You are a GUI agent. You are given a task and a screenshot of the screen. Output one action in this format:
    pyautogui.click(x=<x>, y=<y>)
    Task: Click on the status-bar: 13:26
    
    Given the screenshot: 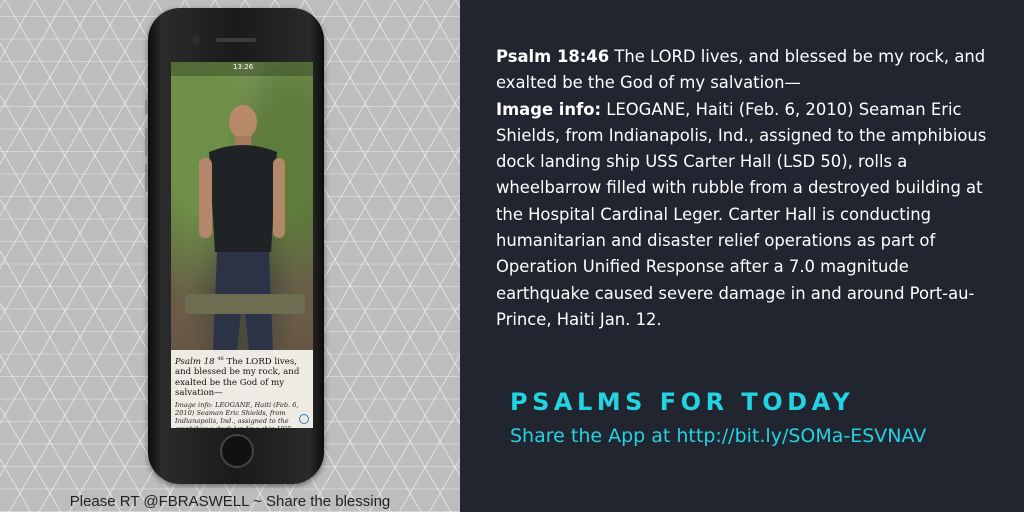 What is the action you would take?
    pyautogui.click(x=242, y=69)
    